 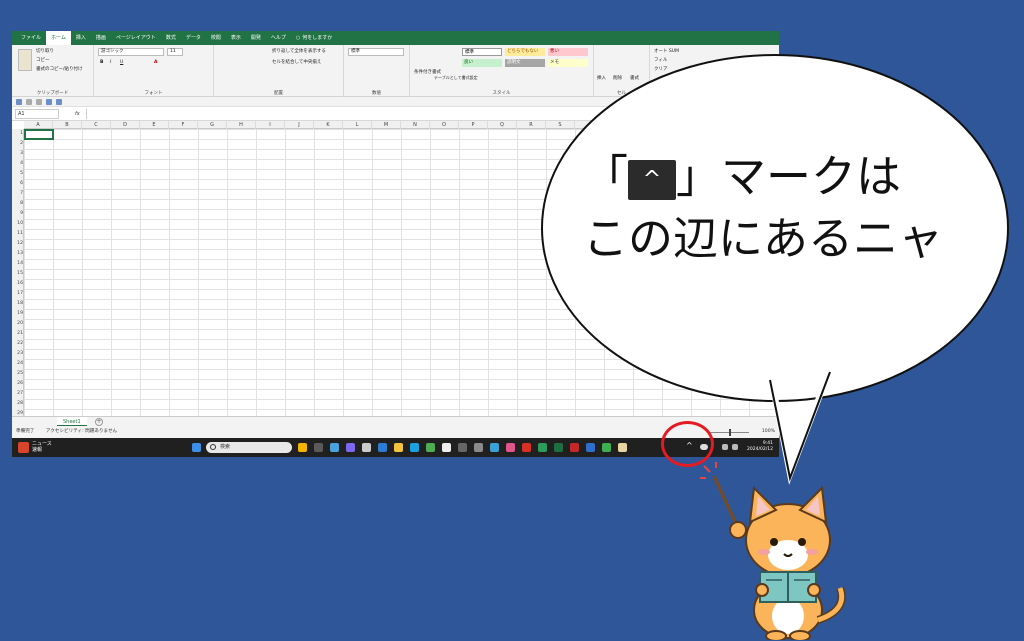 What do you see at coordinates (59, 69) in the screenshot?
I see `format-painter-button: 書式のコピー/貼り付け` at bounding box center [59, 69].